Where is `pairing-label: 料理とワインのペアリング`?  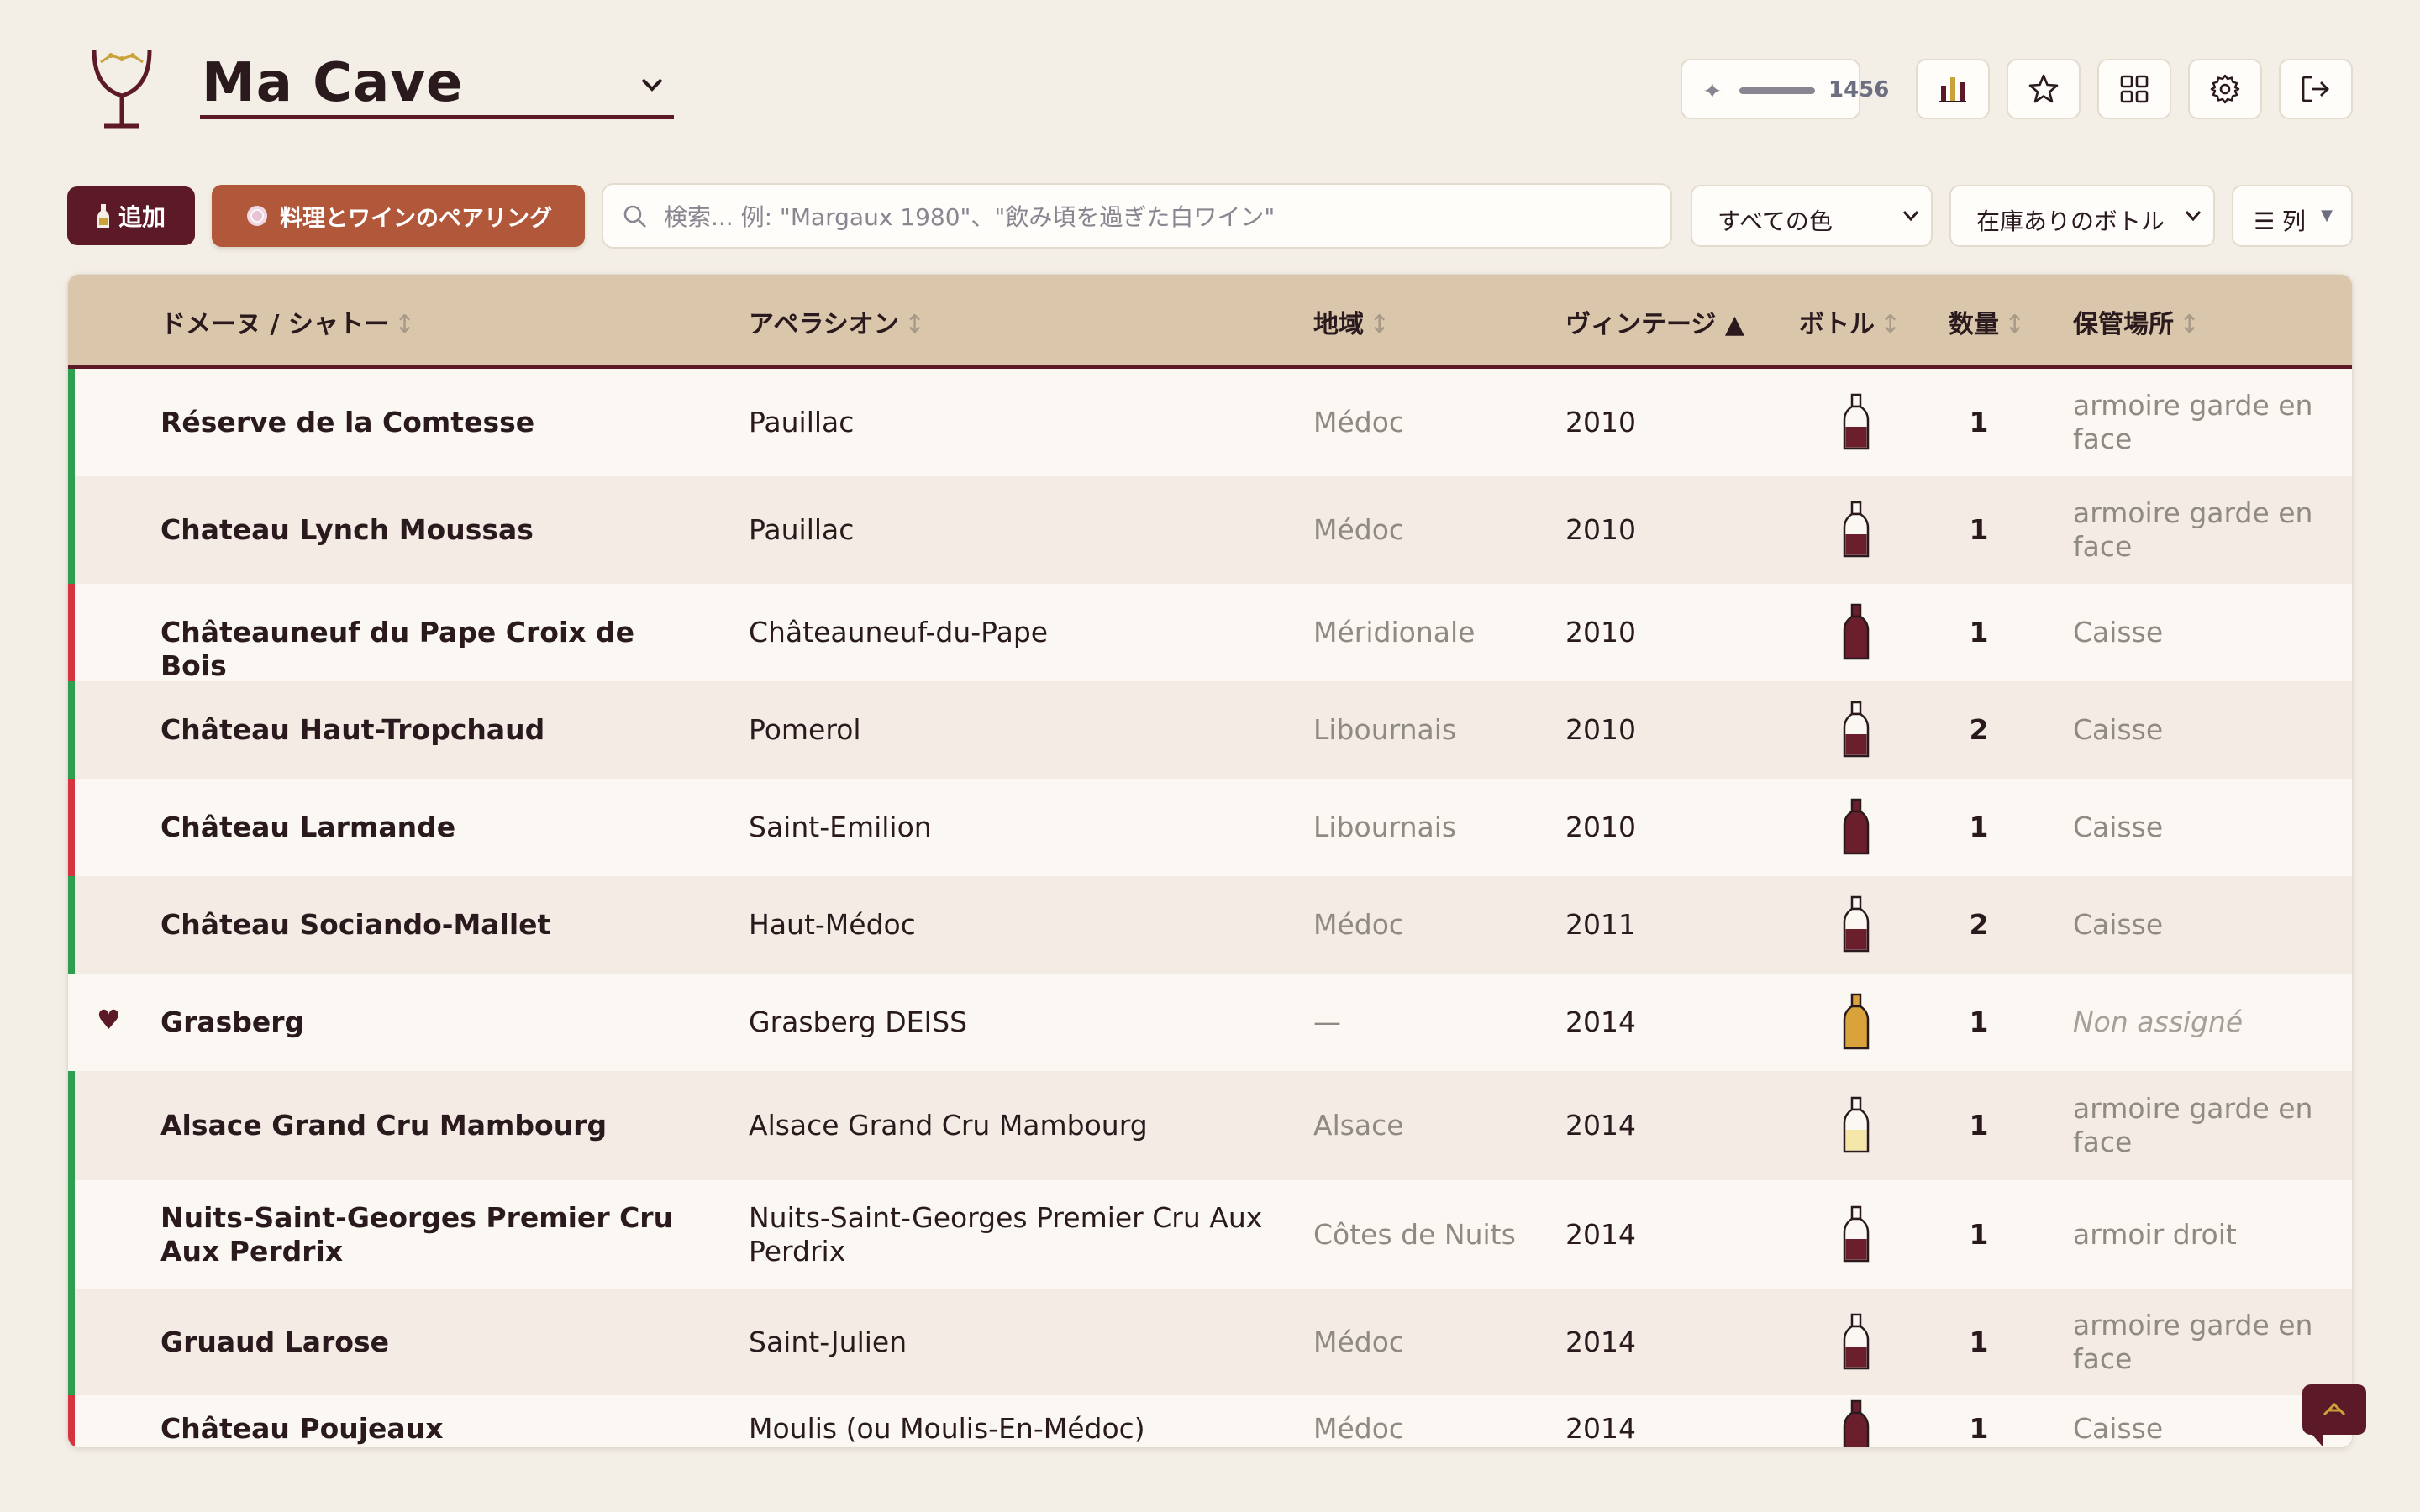
pairing-label: 料理とワインのペアリング is located at coordinates (416, 218).